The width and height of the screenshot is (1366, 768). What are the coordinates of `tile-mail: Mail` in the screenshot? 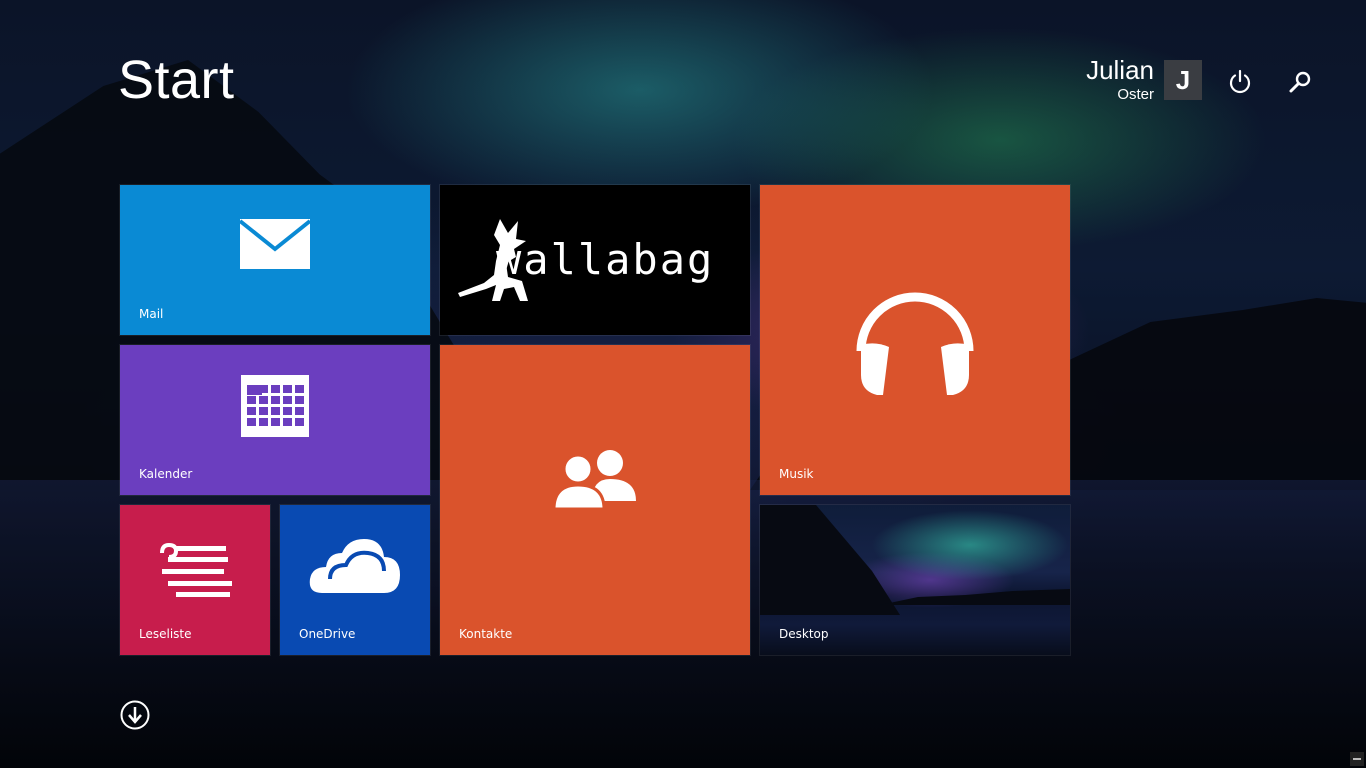 It's located at (275, 260).